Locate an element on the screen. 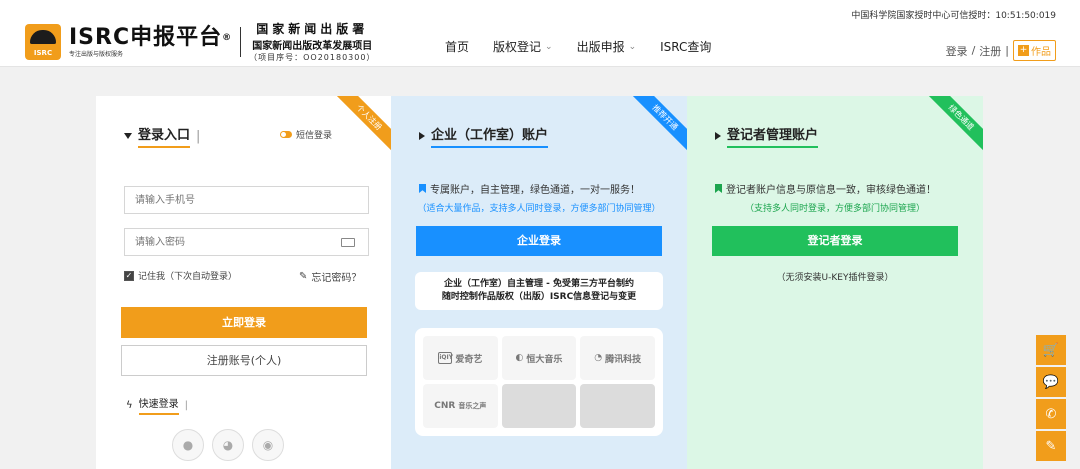 The image size is (1080, 469). brand-name: ISRC申报平台 is located at coordinates (146, 37).